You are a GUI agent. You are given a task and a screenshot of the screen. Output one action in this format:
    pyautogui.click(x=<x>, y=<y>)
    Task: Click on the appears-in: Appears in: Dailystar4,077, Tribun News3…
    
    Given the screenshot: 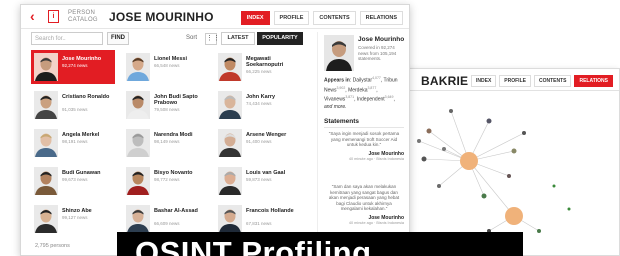 What is the action you would take?
    pyautogui.click(x=361, y=93)
    